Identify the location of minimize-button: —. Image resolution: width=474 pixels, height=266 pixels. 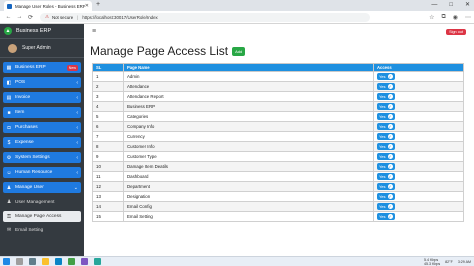
(434, 5).